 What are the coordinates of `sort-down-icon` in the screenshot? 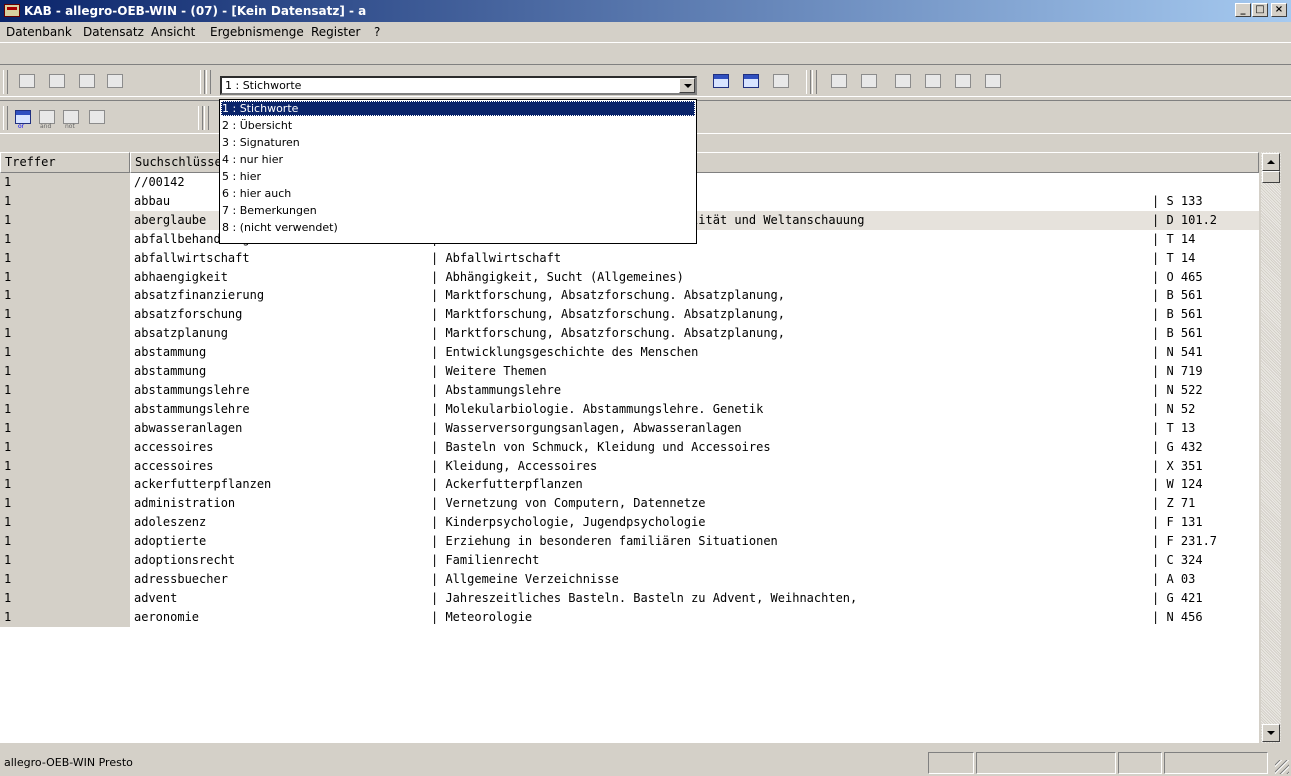 It's located at (840, 82).